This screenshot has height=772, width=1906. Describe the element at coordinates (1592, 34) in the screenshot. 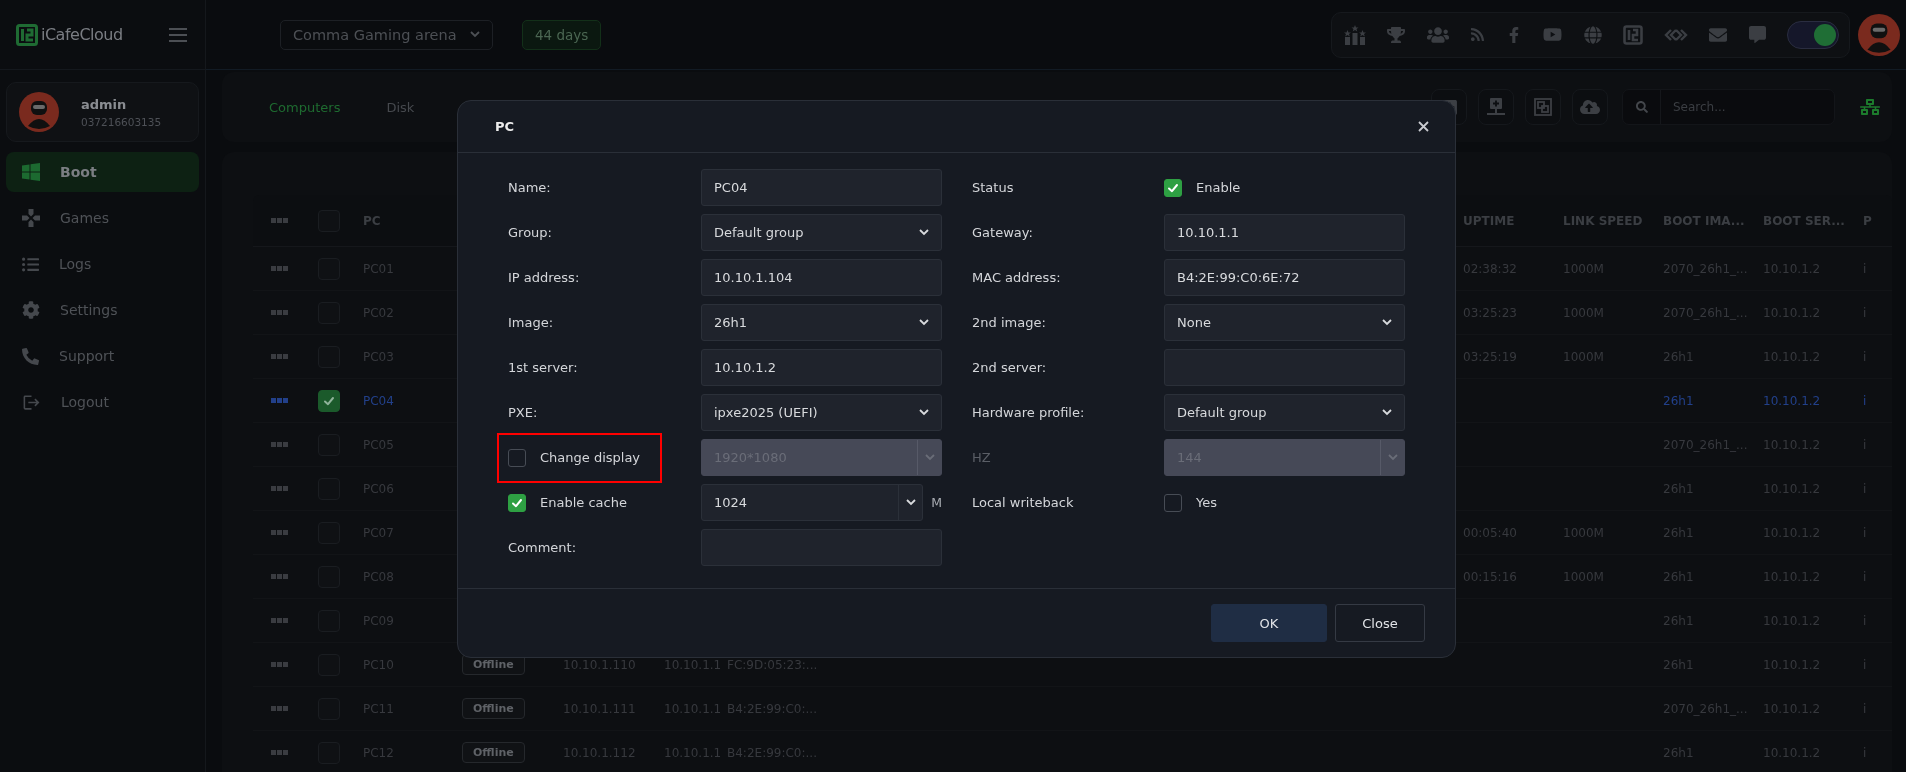

I see `globe-icon` at that location.